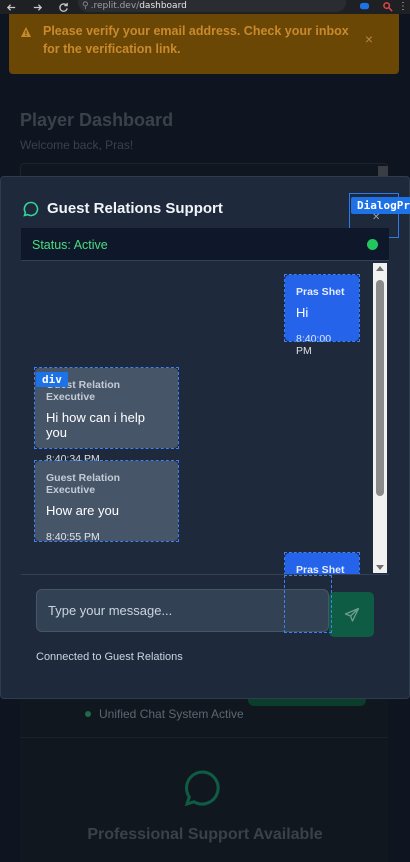 The width and height of the screenshot is (410, 862). I want to click on scroll-down-arrow, so click(380, 567).